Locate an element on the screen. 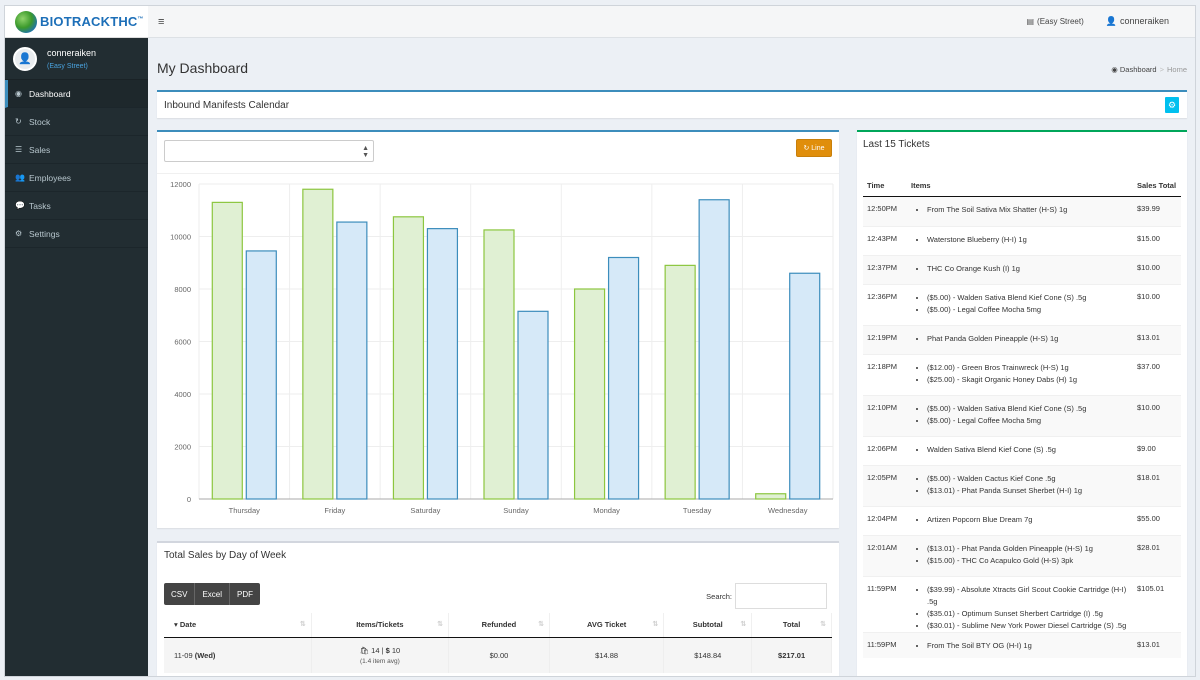  export-buttons: CSV Excel PDF is located at coordinates (212, 594).